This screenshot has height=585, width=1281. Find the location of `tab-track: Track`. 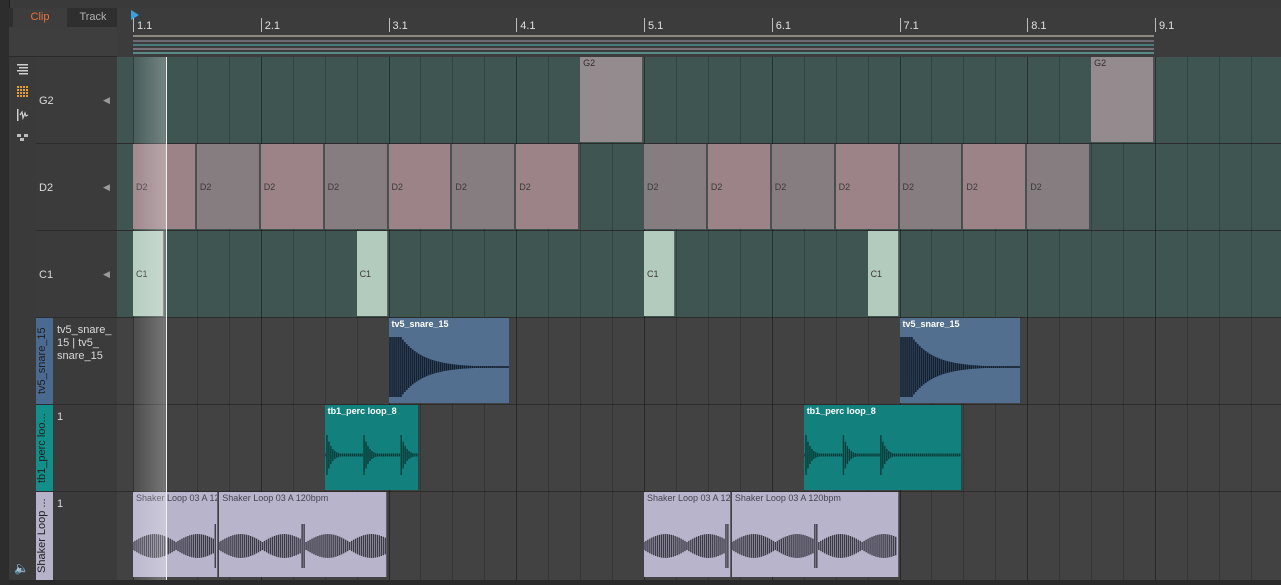

tab-track: Track is located at coordinates (93, 17).